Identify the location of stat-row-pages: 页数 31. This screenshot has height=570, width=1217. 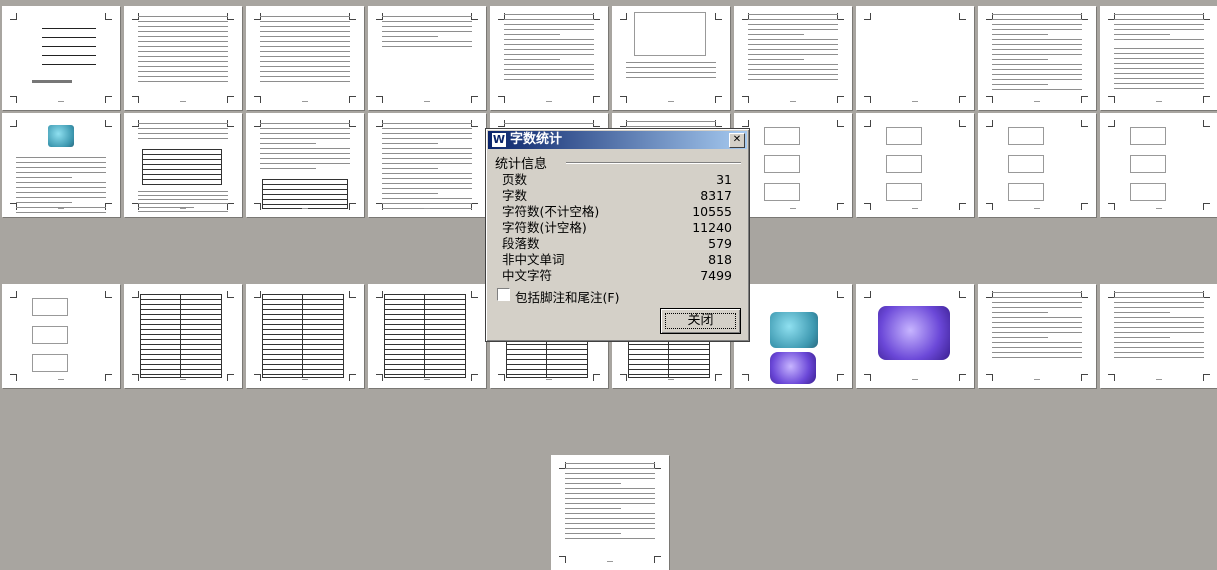
(617, 180).